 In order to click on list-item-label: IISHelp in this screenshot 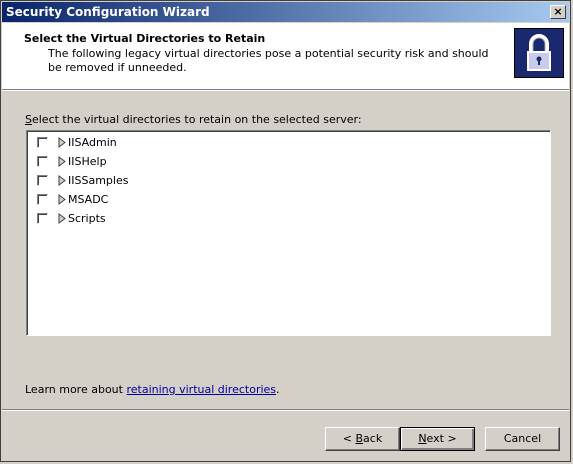, I will do `click(87, 161)`.